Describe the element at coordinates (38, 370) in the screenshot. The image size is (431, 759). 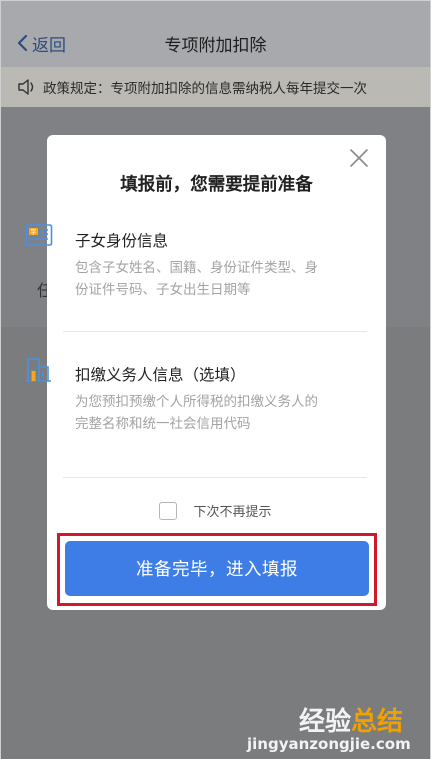
I see `building-icon` at that location.